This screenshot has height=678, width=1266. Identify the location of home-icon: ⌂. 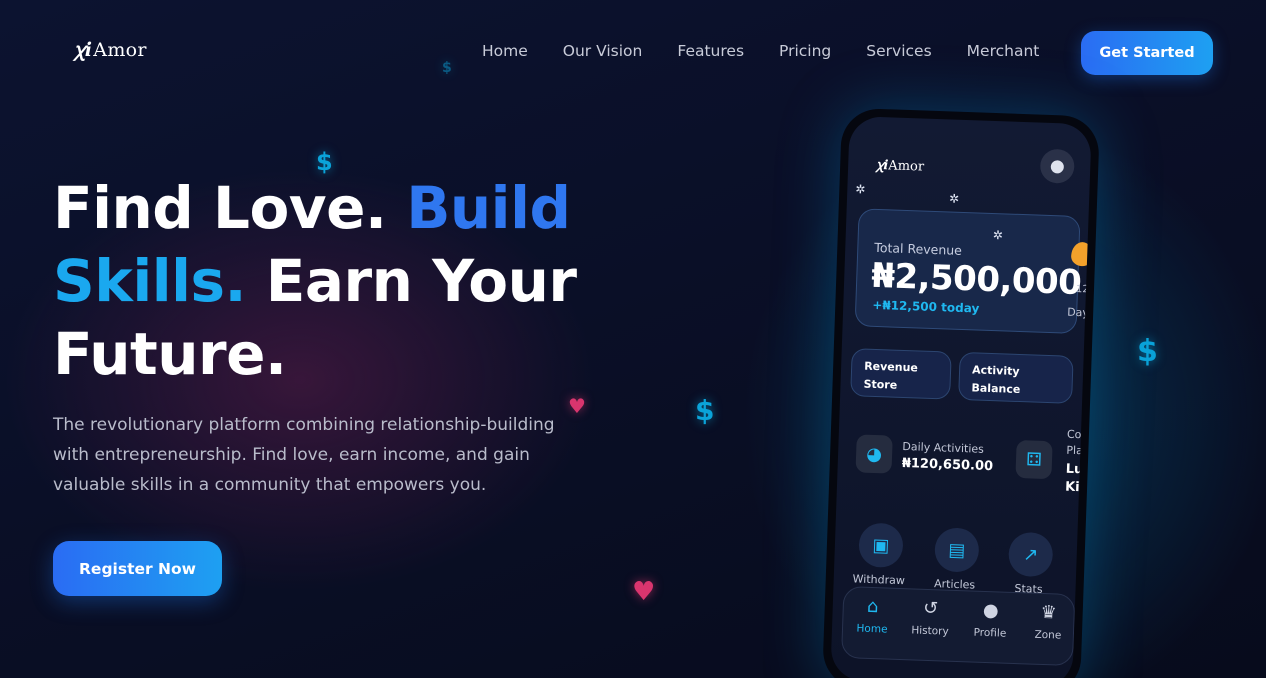
(872, 606).